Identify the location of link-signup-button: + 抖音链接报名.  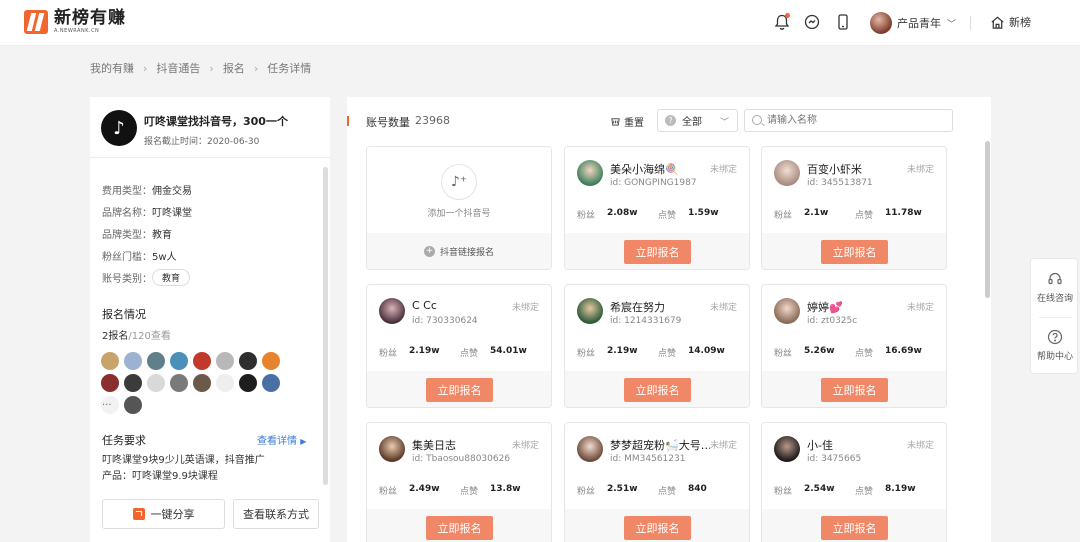
(459, 251).